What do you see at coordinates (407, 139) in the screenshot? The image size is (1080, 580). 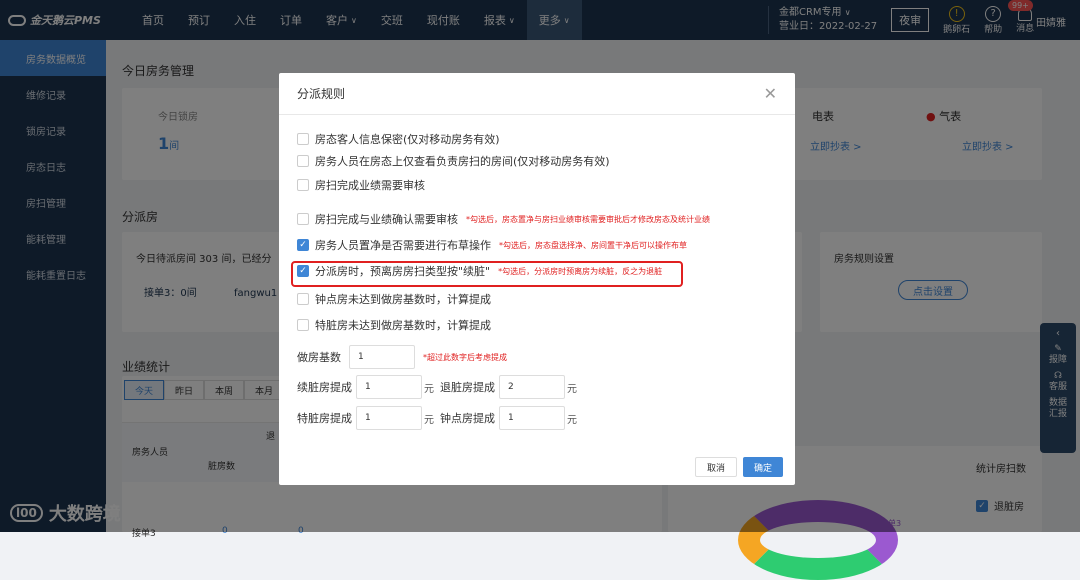 I see `rule-option-label: 房态客人信息保密(仅对移动房务有效)` at bounding box center [407, 139].